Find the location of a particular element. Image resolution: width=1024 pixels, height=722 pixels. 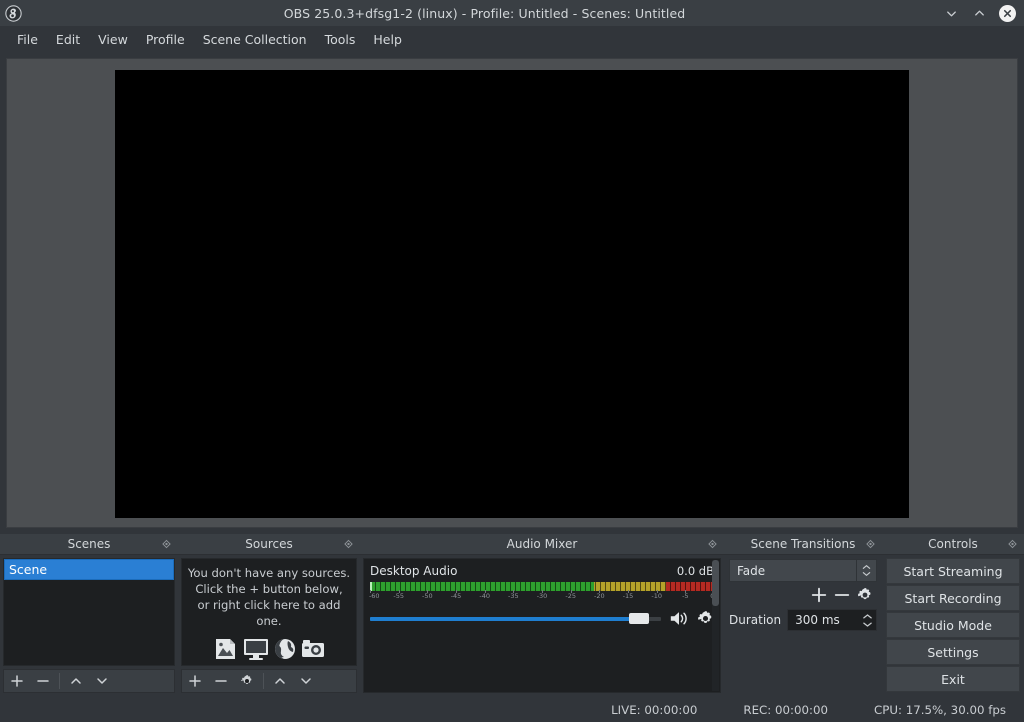

scenes-toolbar is located at coordinates (89, 681).